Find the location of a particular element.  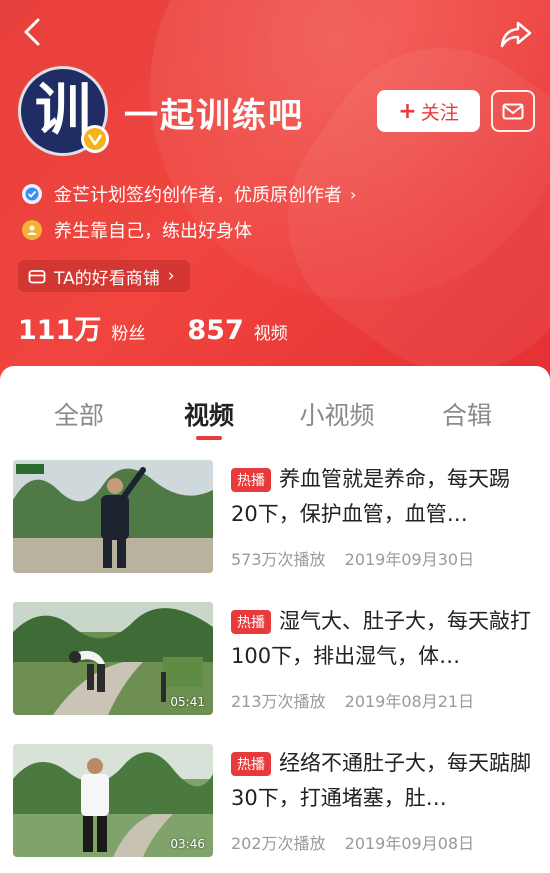

video-meta: 573万次播放 2019年09月30日 is located at coordinates (352, 558).